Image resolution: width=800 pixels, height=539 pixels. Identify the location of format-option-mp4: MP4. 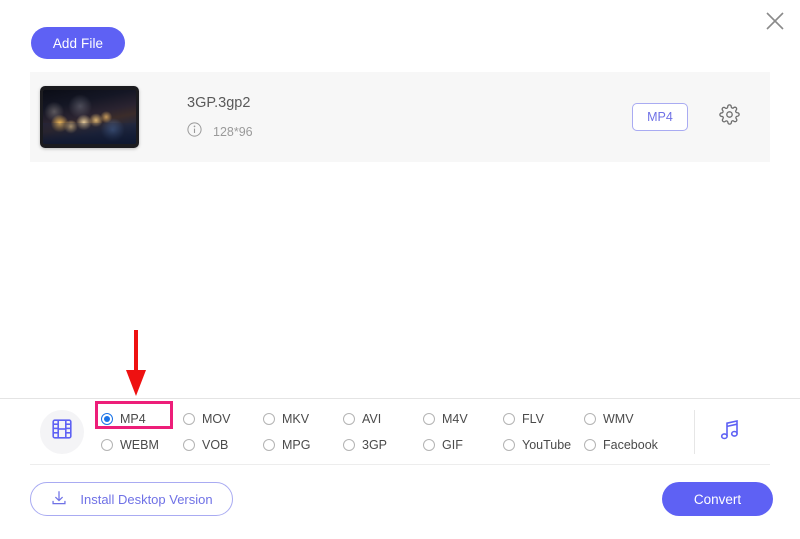
(142, 419).